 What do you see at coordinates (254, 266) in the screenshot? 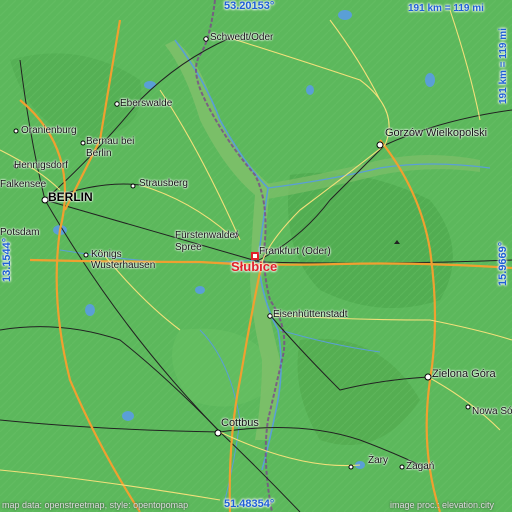
I see `place-label-slubice: Słubice` at bounding box center [254, 266].